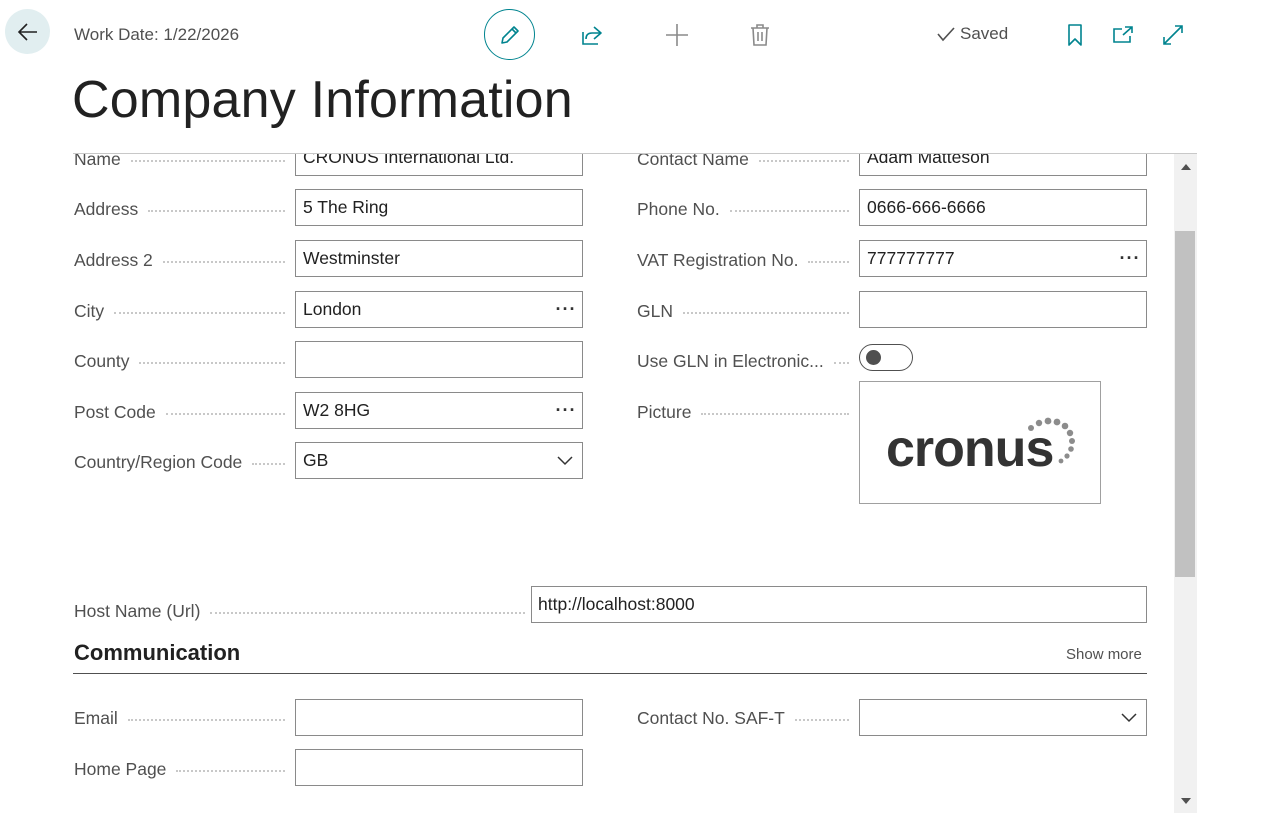 The width and height of the screenshot is (1276, 813). I want to click on phone-no-label: Phone No., so click(743, 209).